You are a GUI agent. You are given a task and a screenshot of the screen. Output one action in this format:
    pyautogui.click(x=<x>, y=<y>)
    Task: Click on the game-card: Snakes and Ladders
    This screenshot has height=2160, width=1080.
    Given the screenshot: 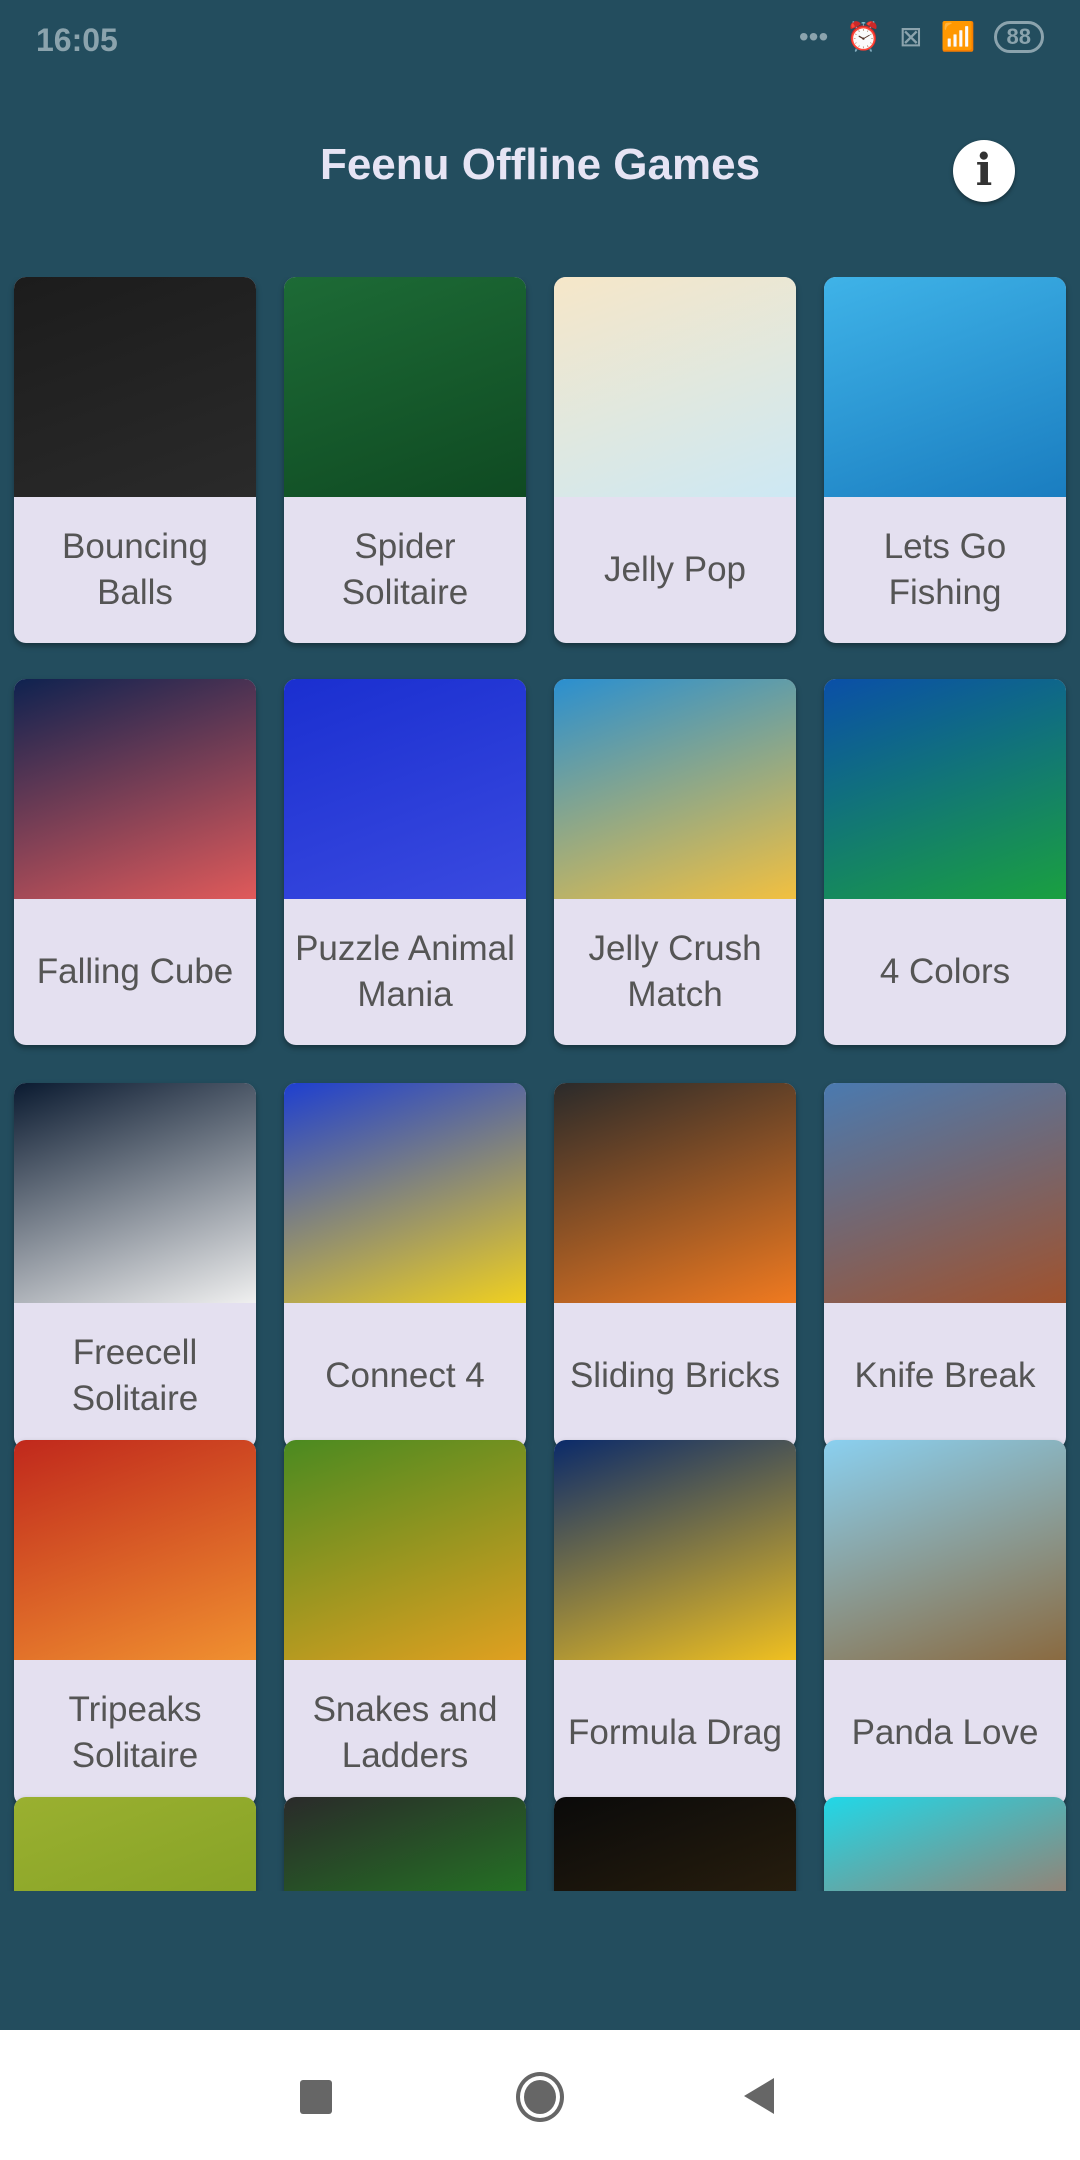 What is the action you would take?
    pyautogui.click(x=405, y=1623)
    